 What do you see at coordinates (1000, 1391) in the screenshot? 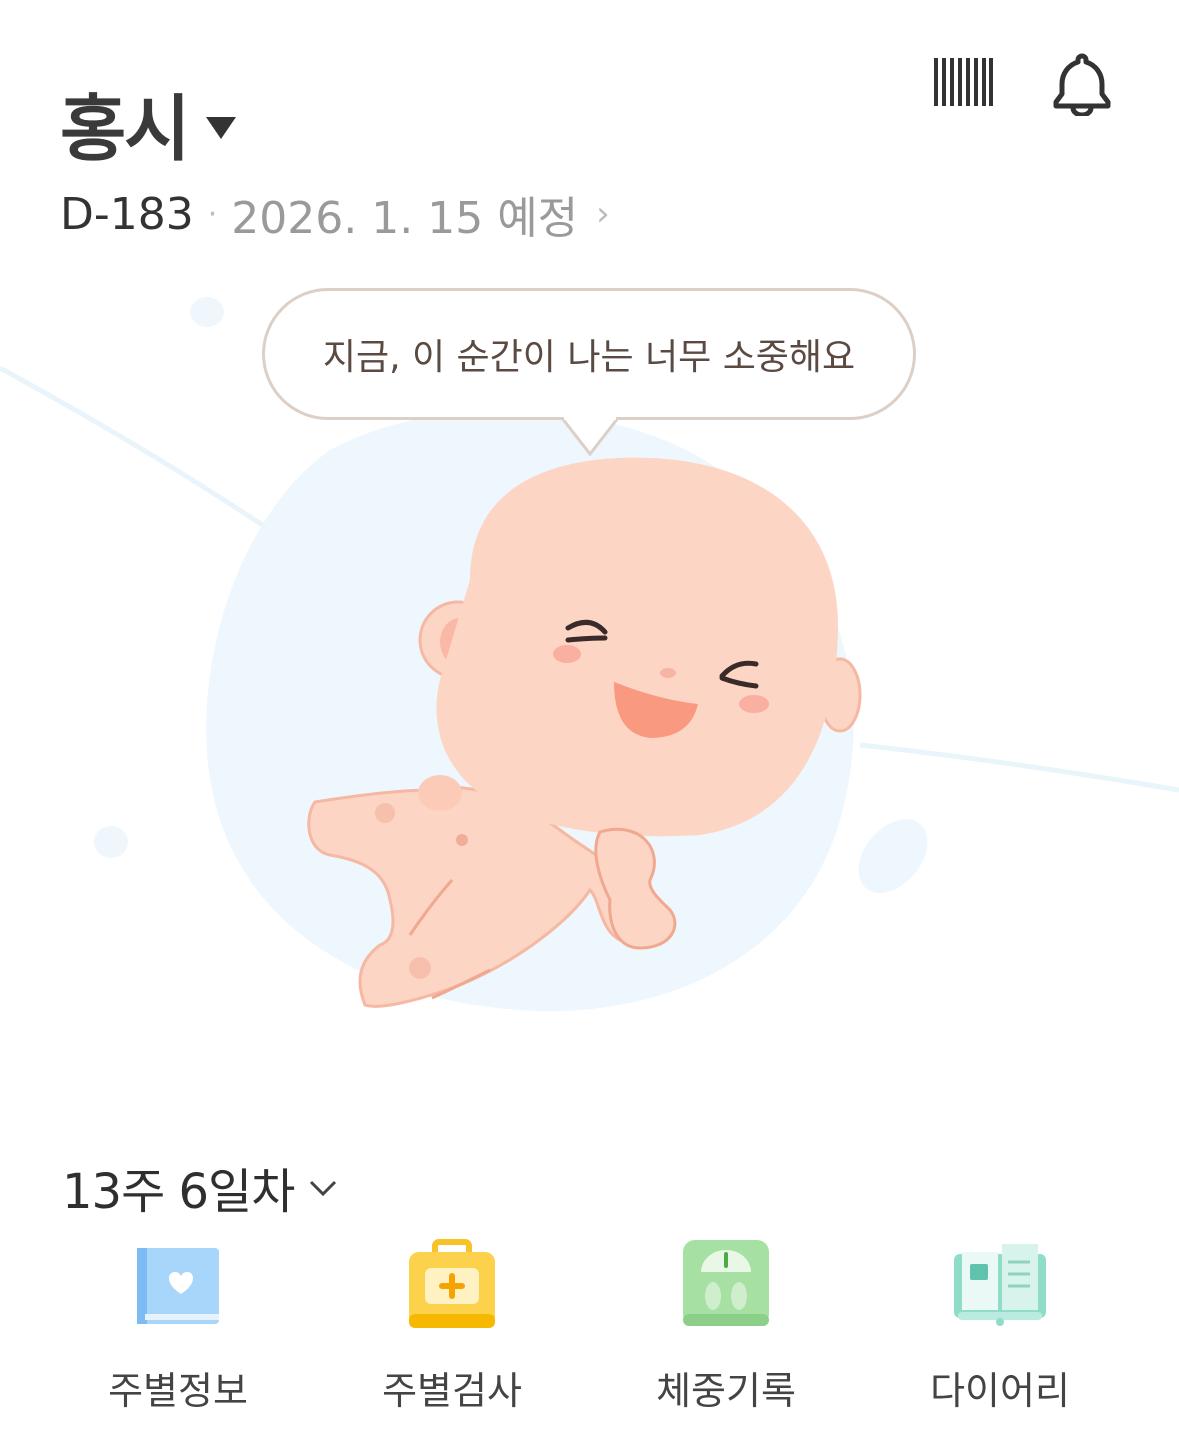
I see `menu-label: 다이어리` at bounding box center [1000, 1391].